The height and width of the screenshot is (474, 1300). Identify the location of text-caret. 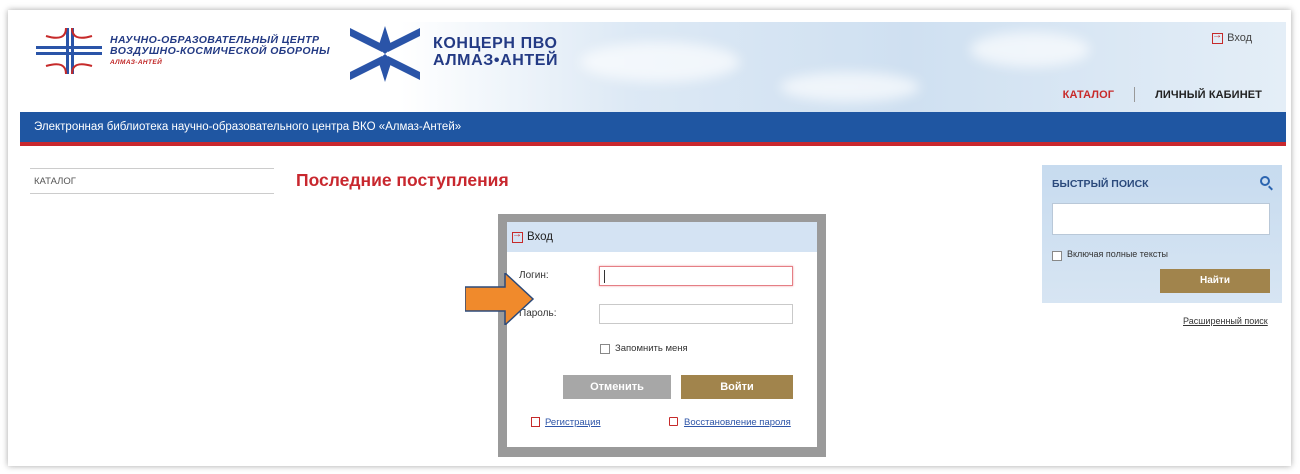
(604, 276).